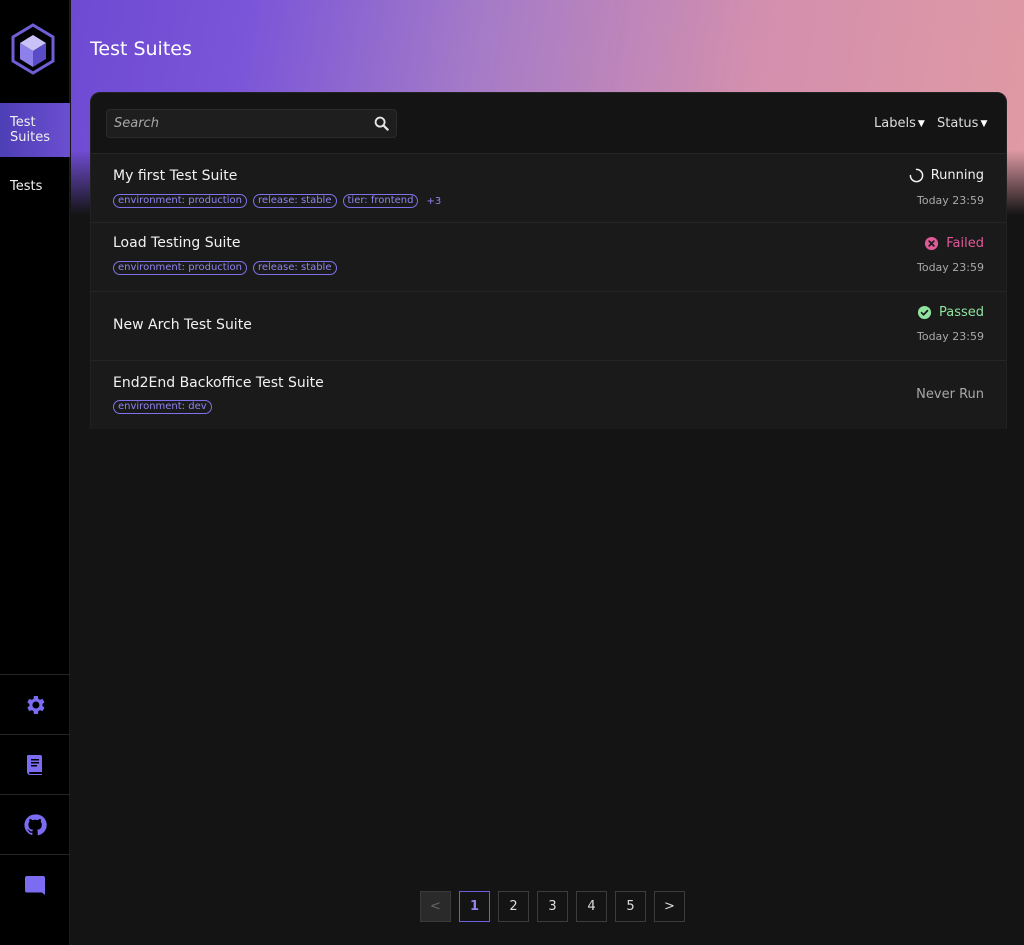 The image size is (1024, 945). Describe the element at coordinates (548, 123) in the screenshot. I see `toolbar: Labels ▼ Status ▼` at that location.